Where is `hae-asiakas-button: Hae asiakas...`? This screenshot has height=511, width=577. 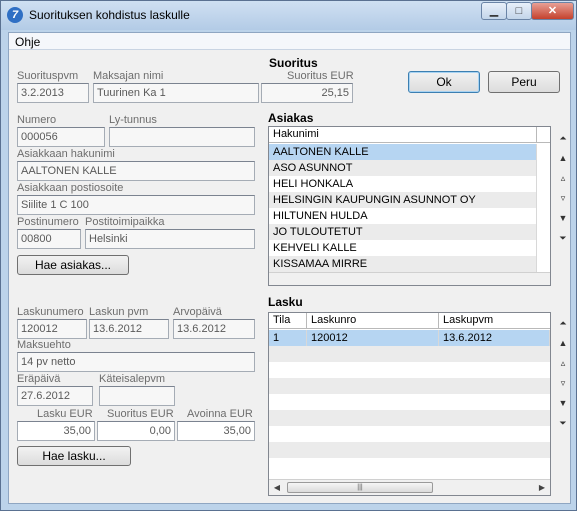
hae-asiakas-button: Hae asiakas... is located at coordinates (73, 265).